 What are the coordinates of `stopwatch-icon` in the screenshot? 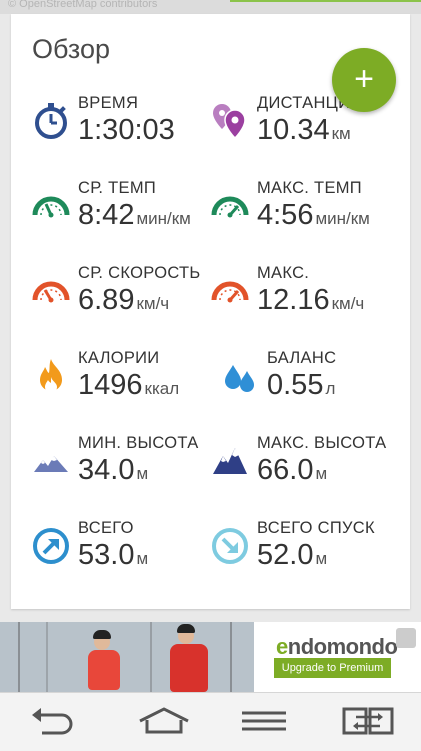 It's located at (51, 121).